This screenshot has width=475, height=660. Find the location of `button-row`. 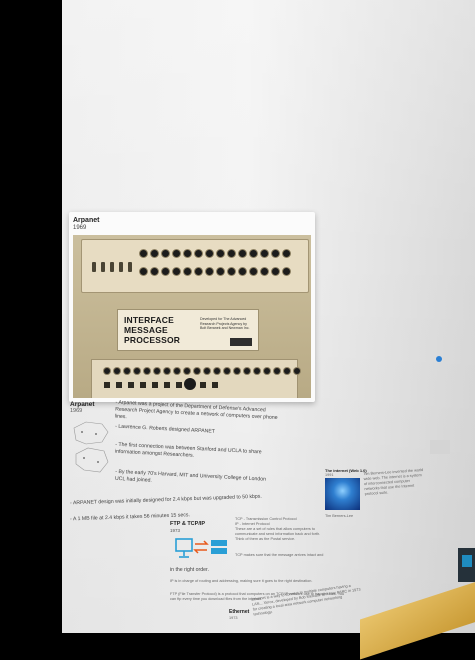

button-row is located at coordinates (202, 371).